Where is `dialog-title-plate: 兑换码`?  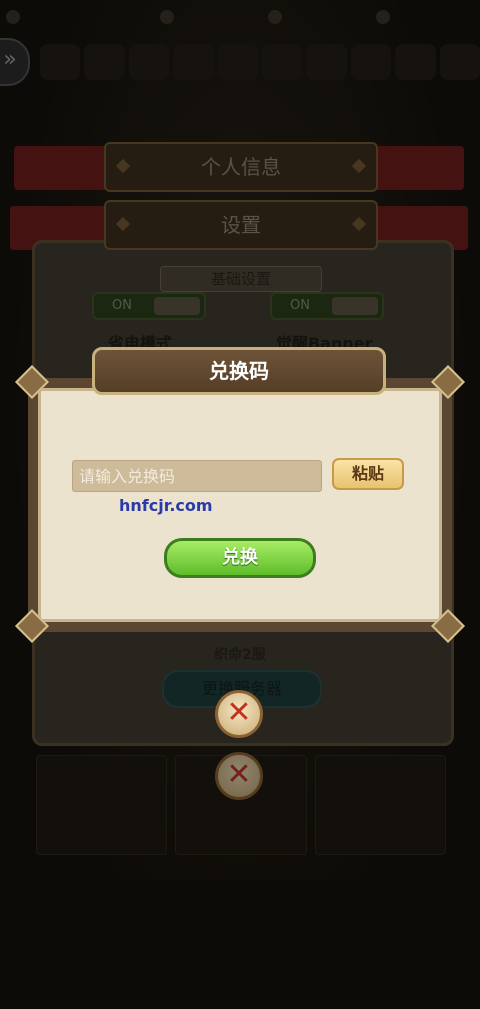 dialog-title-plate: 兑换码 is located at coordinates (239, 371).